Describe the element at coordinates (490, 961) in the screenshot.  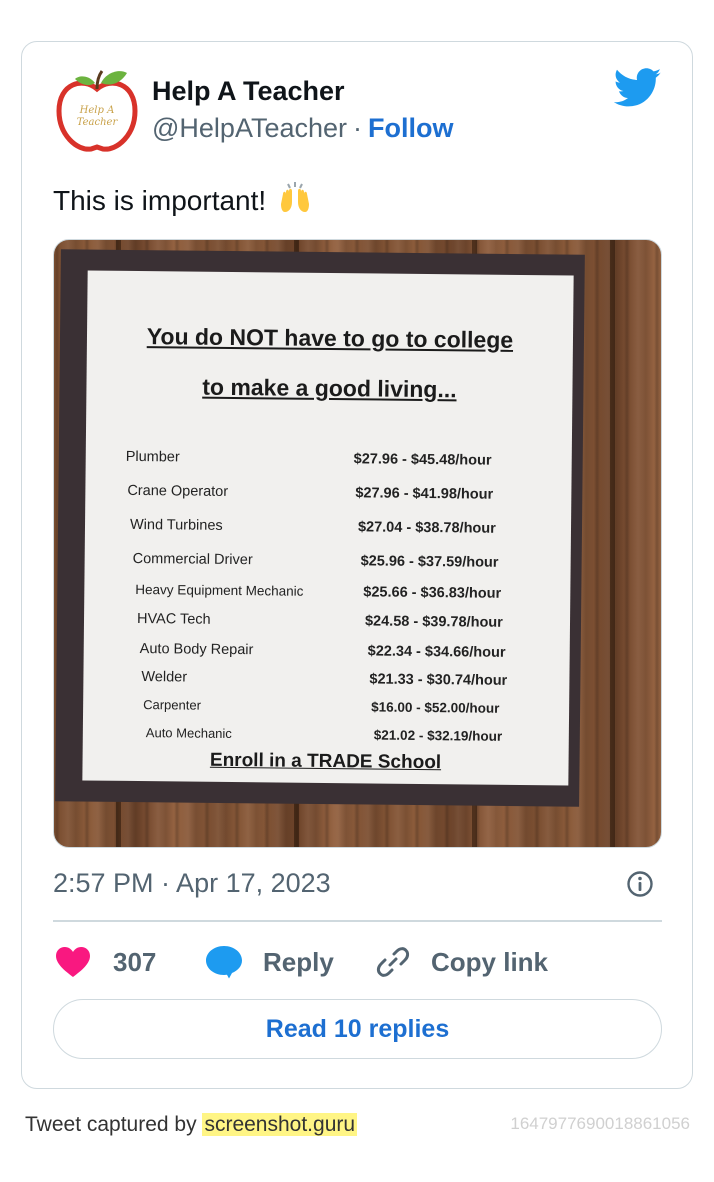
I see `copy-link-label: Copy link` at that location.